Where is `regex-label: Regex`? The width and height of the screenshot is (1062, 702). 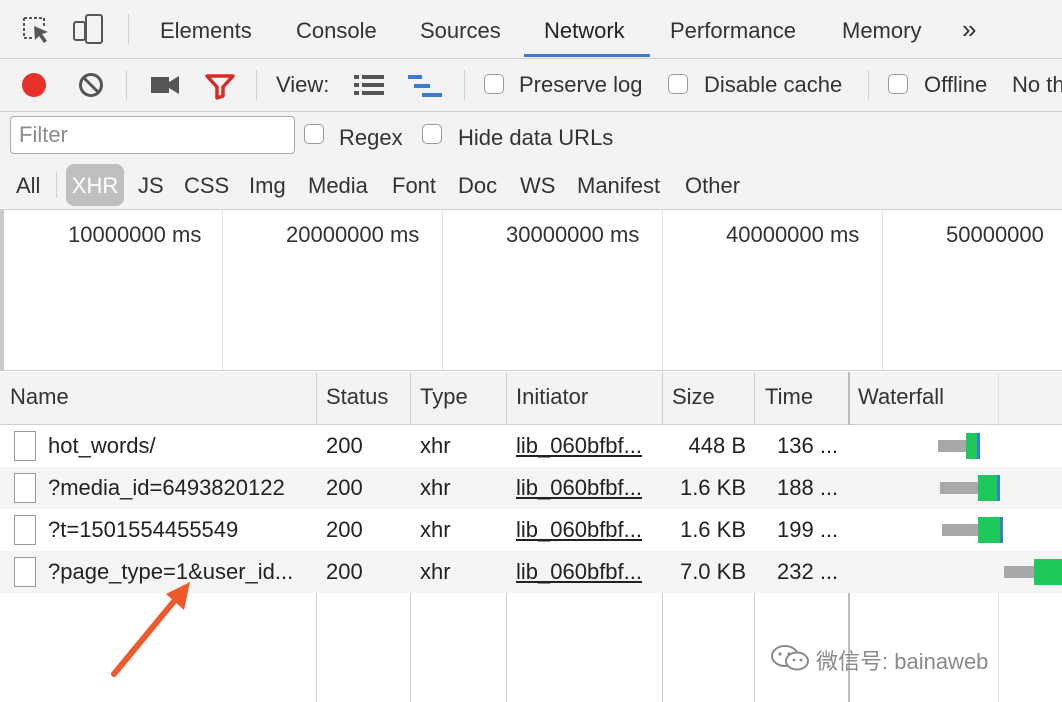 regex-label: Regex is located at coordinates (371, 138).